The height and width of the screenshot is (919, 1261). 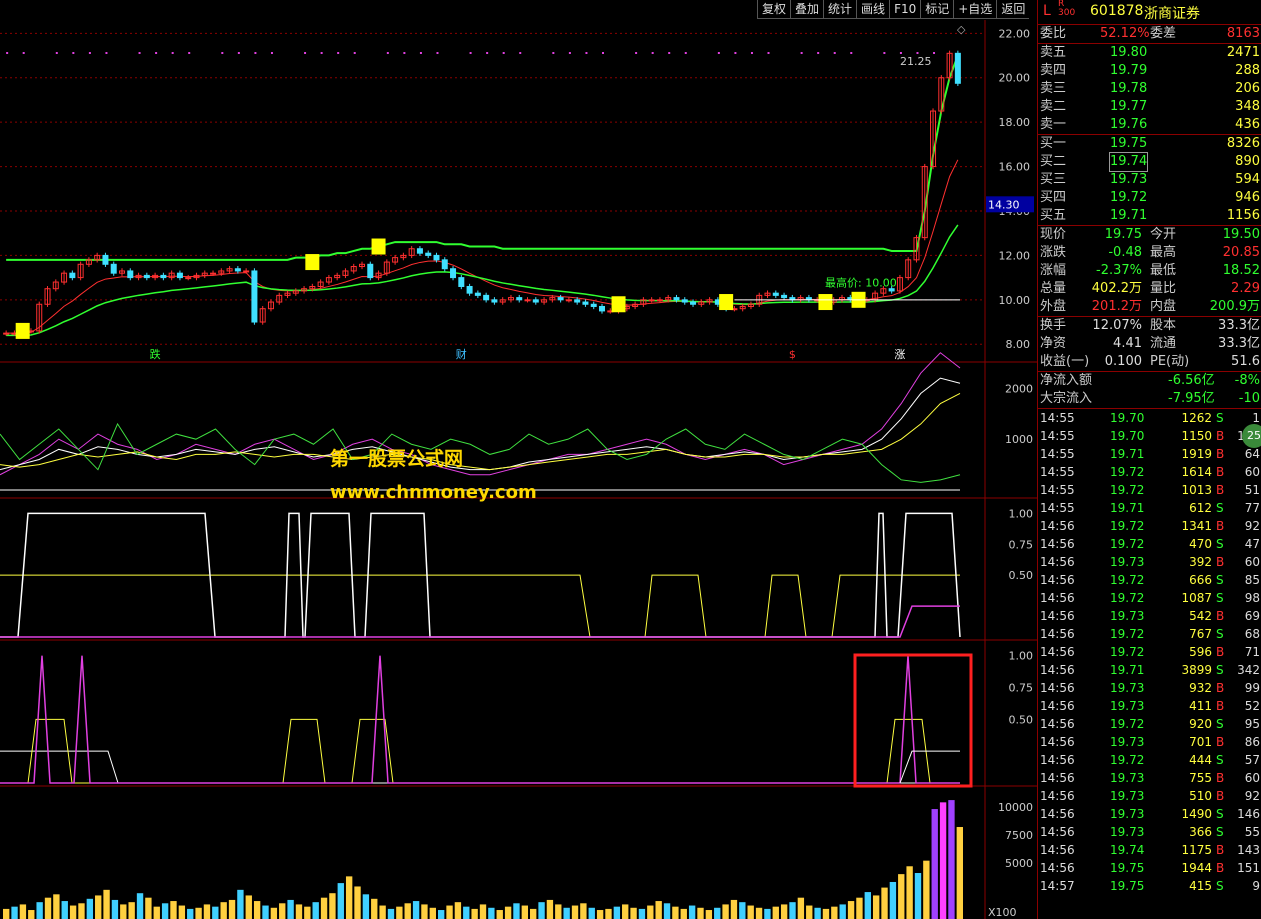 I want to click on stat-value: 51.6, so click(x=1245, y=361).